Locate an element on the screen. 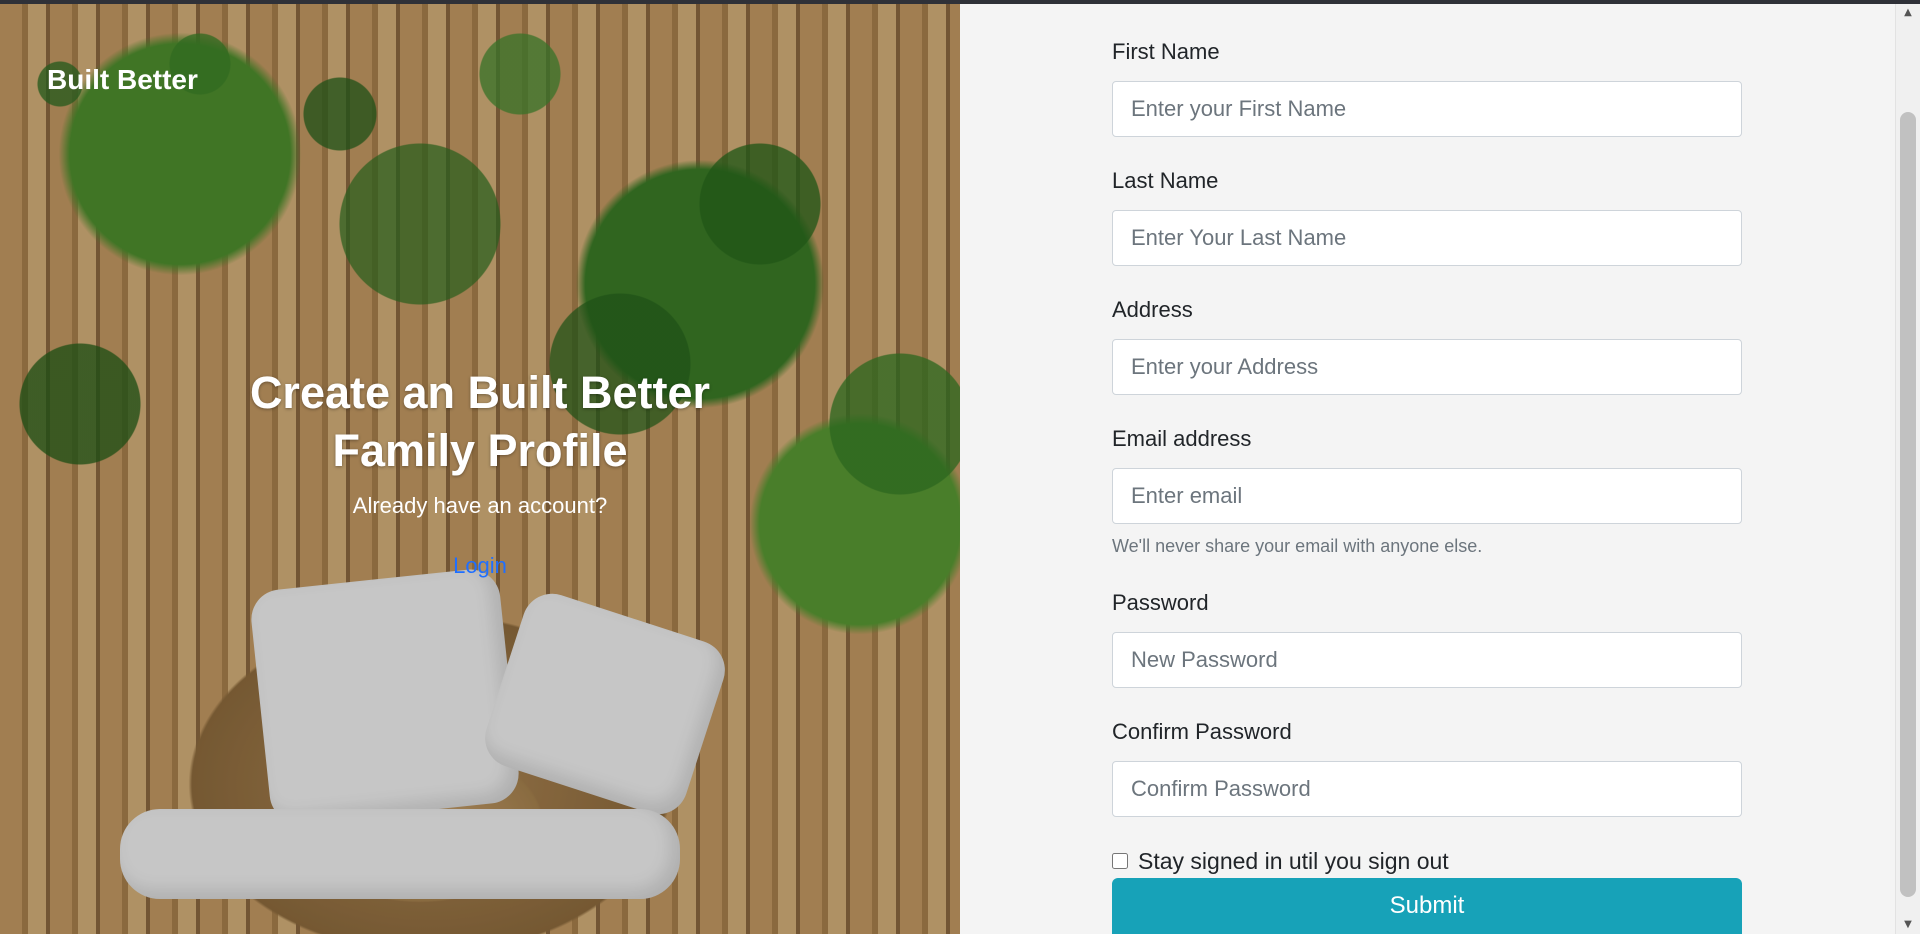 The height and width of the screenshot is (934, 1920). confirm-password-label: Confirm Password is located at coordinates (1202, 731).